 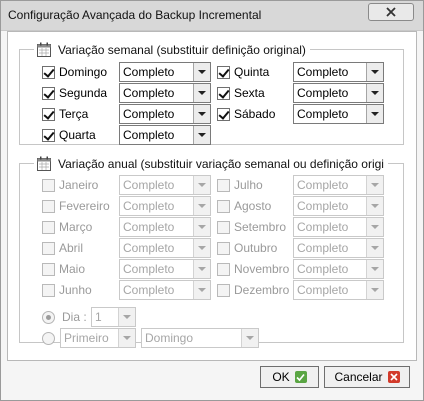 I want to click on month-option-janeiro: Janeiro, so click(x=70, y=185).